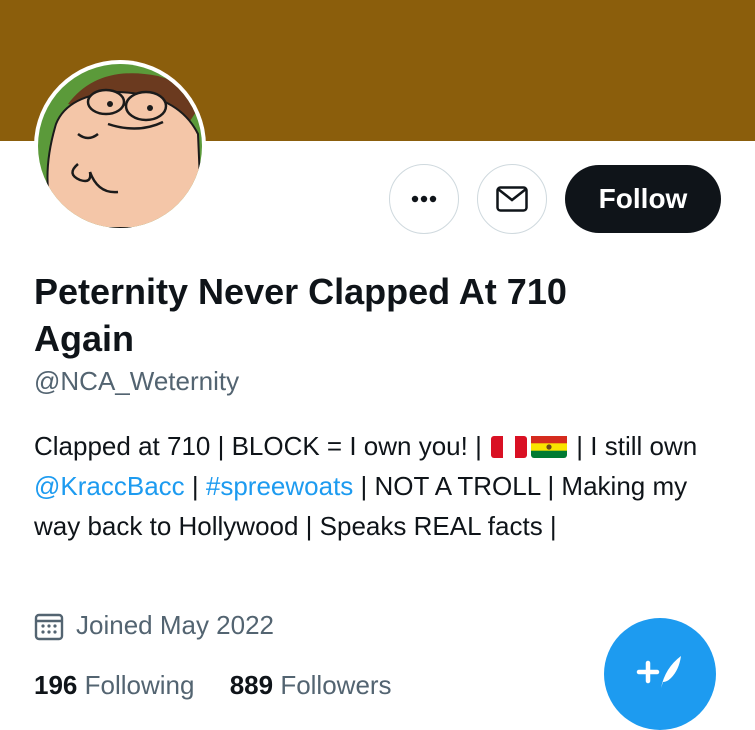 The image size is (755, 730). Describe the element at coordinates (213, 685) in the screenshot. I see `follow-stats: 196 Following 889 Followers` at that location.